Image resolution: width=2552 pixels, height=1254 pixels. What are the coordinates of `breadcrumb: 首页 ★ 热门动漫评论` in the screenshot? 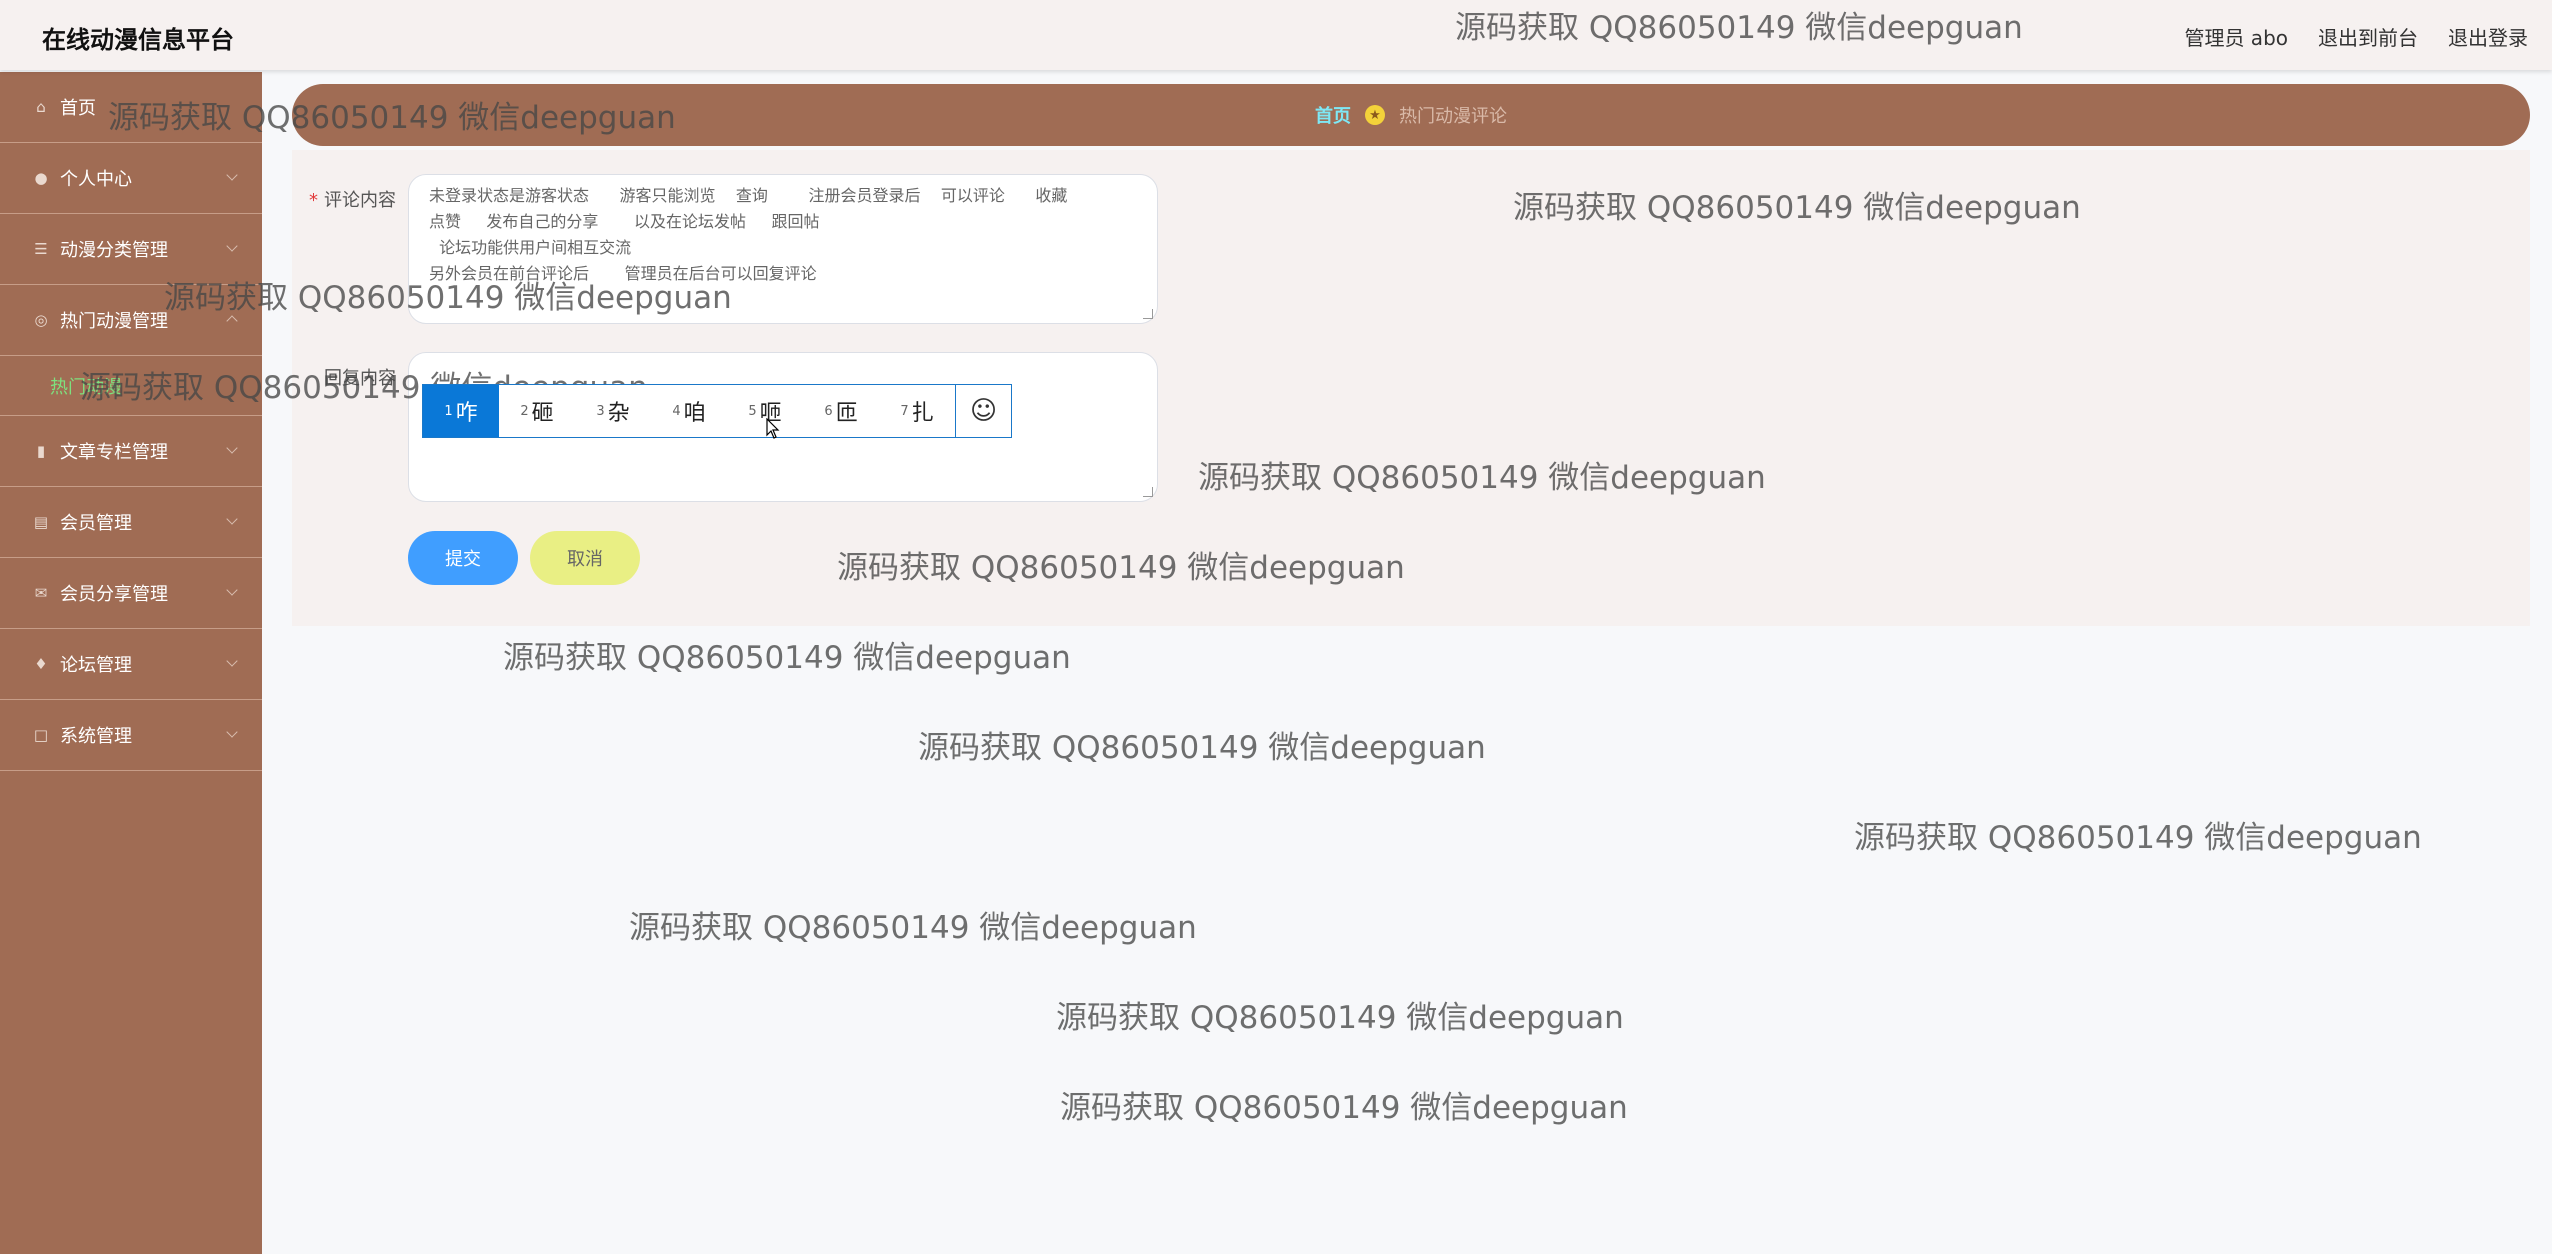 It's located at (1411, 115).